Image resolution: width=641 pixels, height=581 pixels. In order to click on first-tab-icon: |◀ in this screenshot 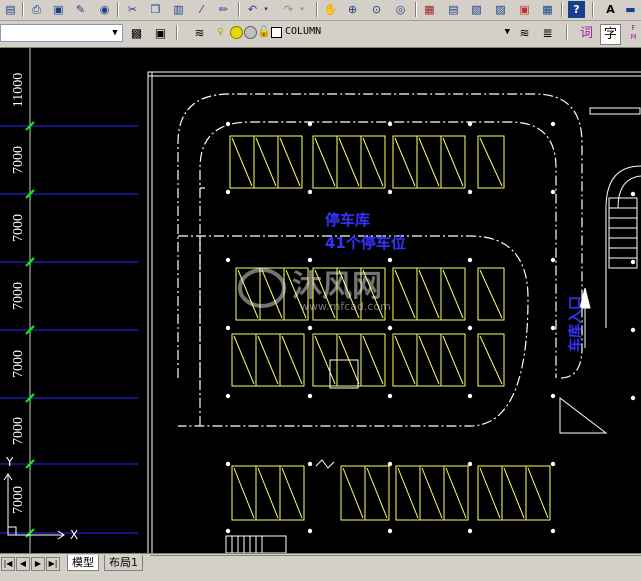, I will do `click(8, 564)`.